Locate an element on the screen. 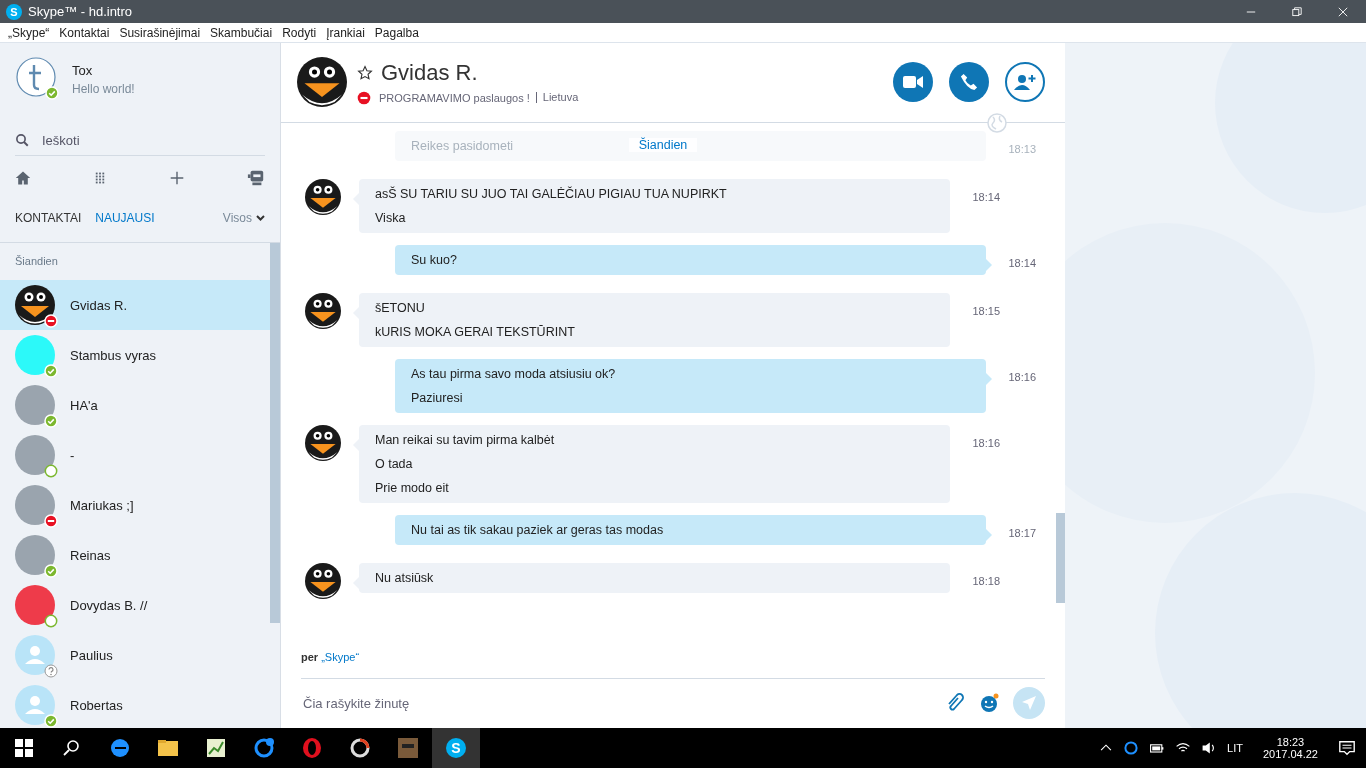  contact-item: Reinas is located at coordinates (135, 555).